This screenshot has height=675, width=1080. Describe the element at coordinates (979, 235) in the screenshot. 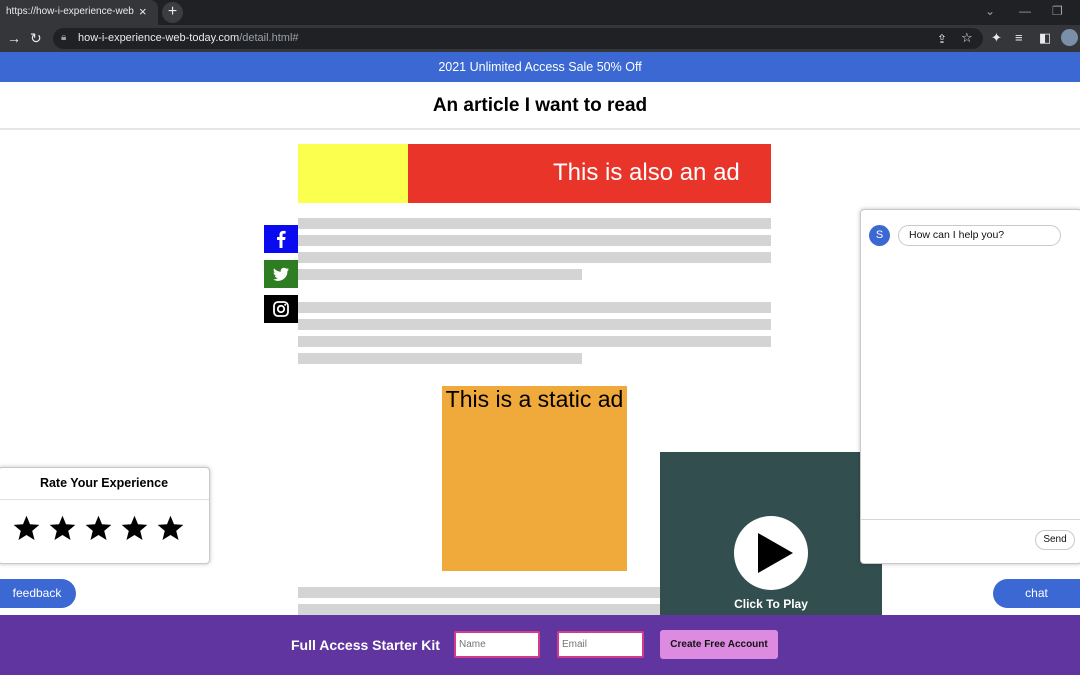

I see `chat-message: How can I help you?` at that location.